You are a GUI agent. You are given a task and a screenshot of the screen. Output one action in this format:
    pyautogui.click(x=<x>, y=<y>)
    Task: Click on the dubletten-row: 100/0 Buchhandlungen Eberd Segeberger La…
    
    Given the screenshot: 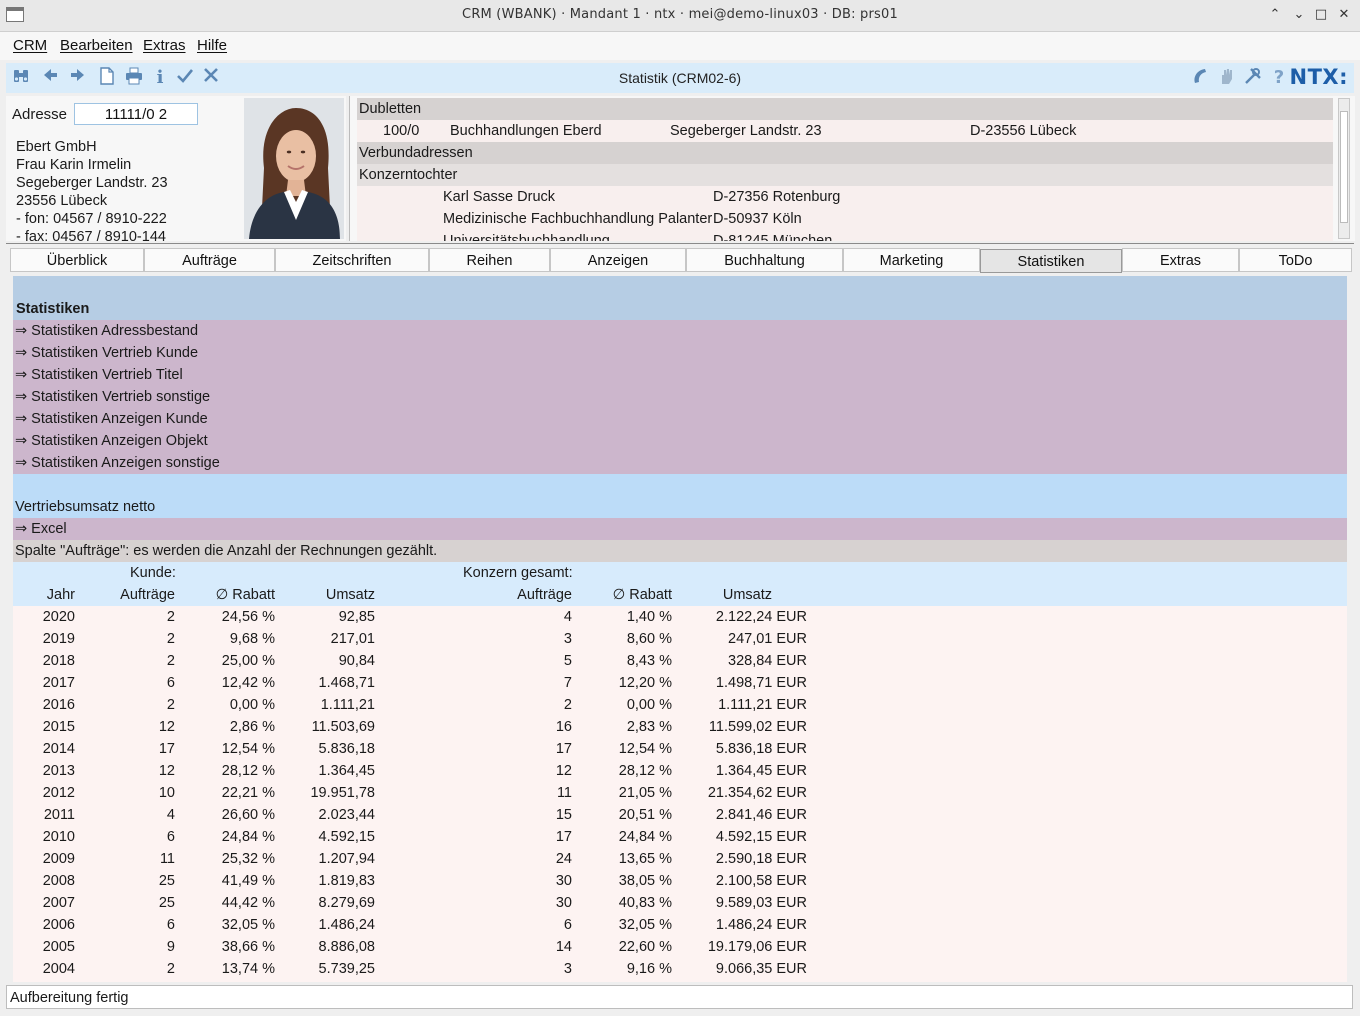 What is the action you would take?
    pyautogui.click(x=845, y=131)
    